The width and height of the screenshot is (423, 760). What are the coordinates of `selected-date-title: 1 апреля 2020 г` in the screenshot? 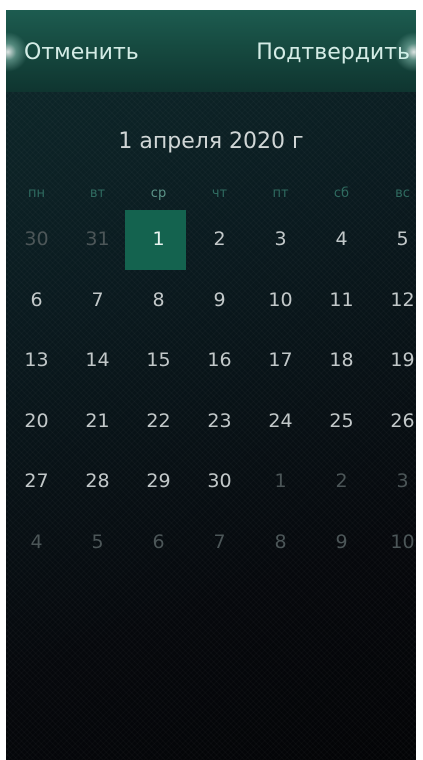 It's located at (211, 141).